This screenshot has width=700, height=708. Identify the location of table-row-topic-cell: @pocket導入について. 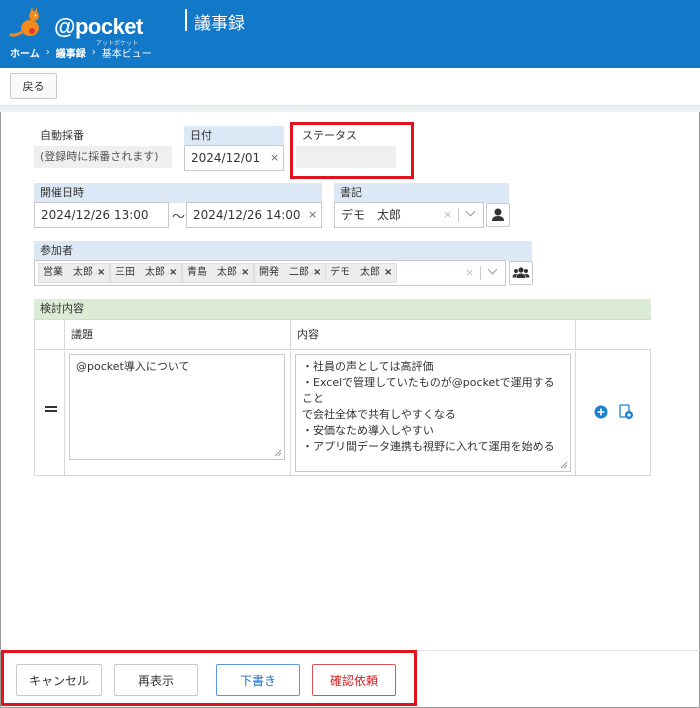
(178, 413).